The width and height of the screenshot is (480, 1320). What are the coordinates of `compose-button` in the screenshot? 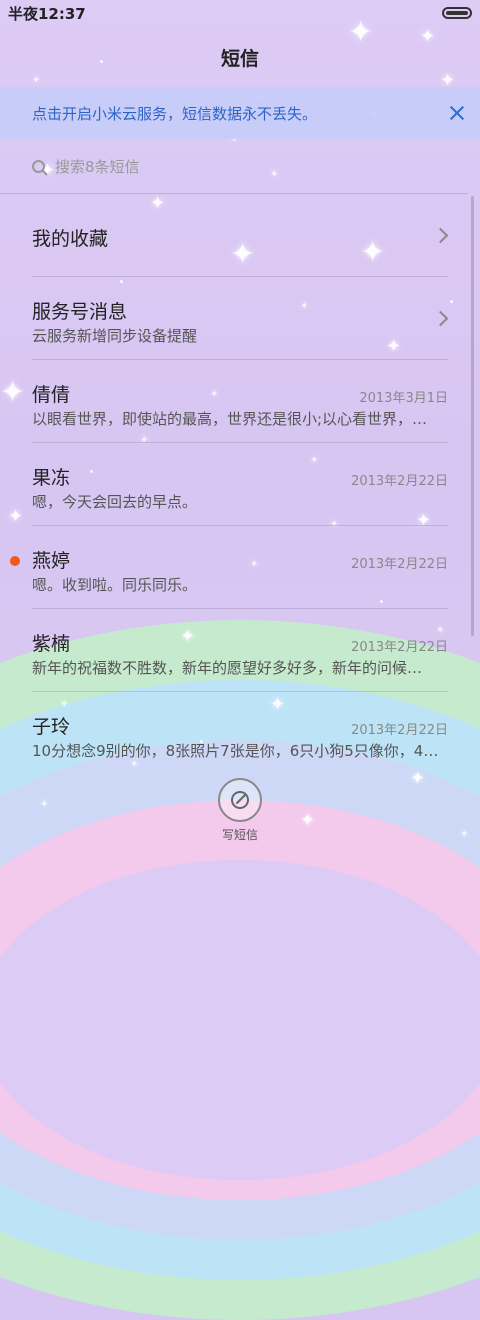 It's located at (240, 800).